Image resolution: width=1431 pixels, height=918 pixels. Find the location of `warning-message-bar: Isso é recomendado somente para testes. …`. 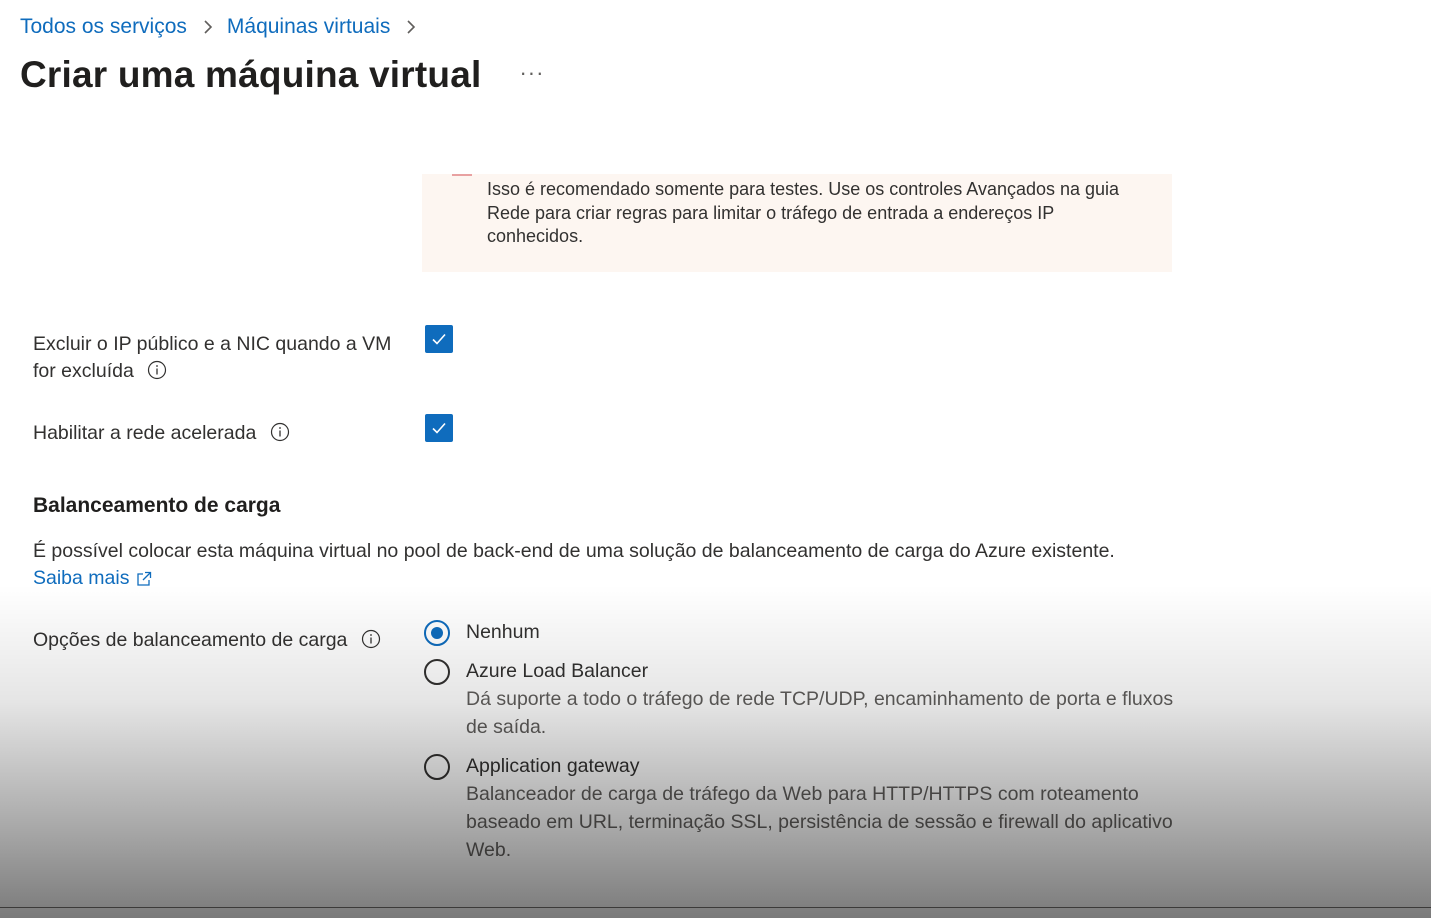

warning-message-bar: Isso é recomendado somente para testes. … is located at coordinates (797, 223).